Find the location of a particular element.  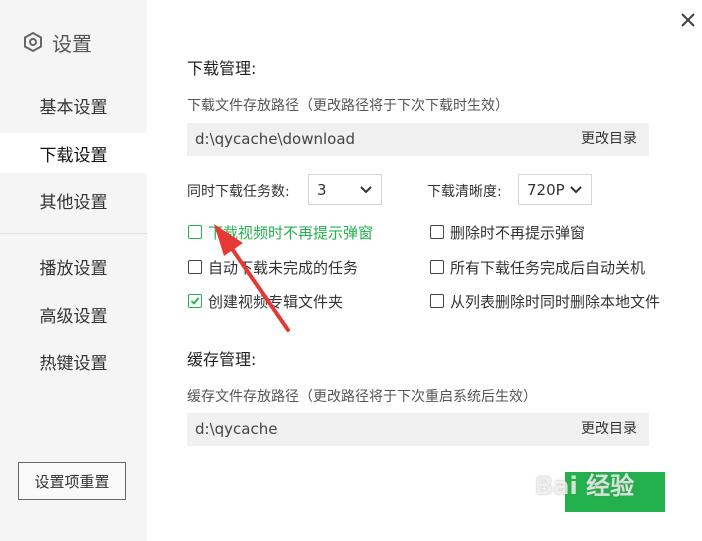

checkbox-label: 所有下载任务完成后自动关机 is located at coordinates (548, 267).